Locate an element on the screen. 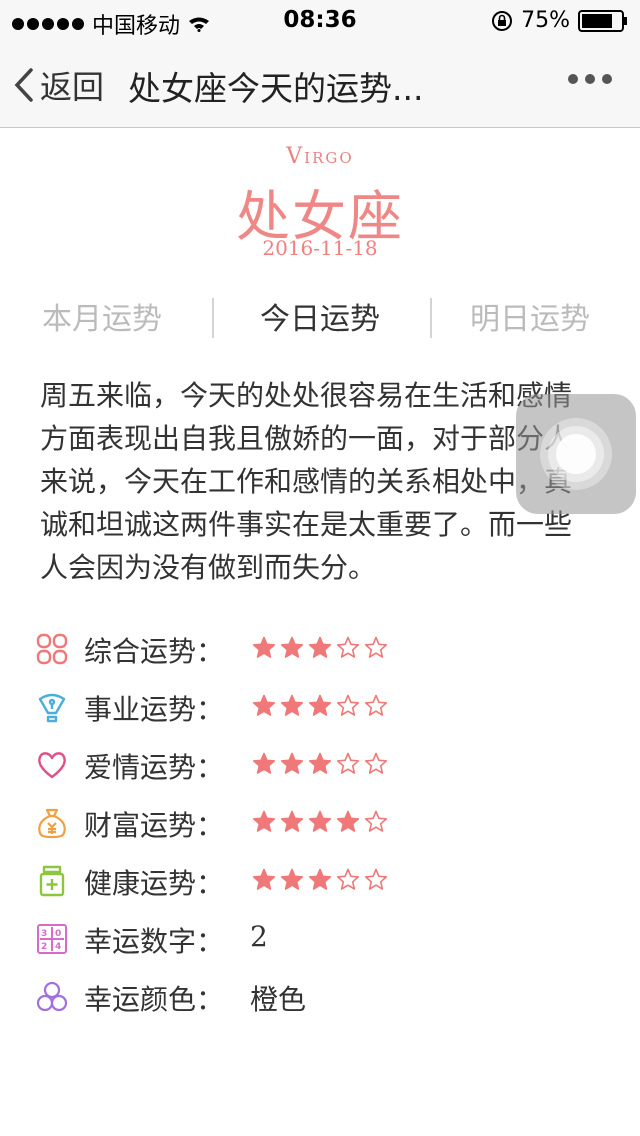 The height and width of the screenshot is (1136, 640). back-label: 返回 is located at coordinates (72, 87).